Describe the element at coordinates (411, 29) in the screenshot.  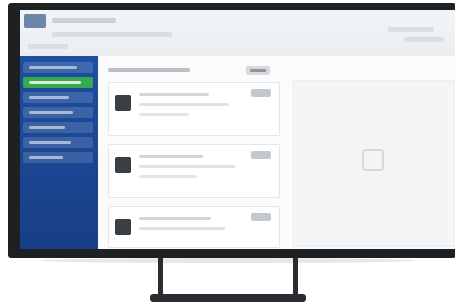
I see `account-info-placeholder` at that location.